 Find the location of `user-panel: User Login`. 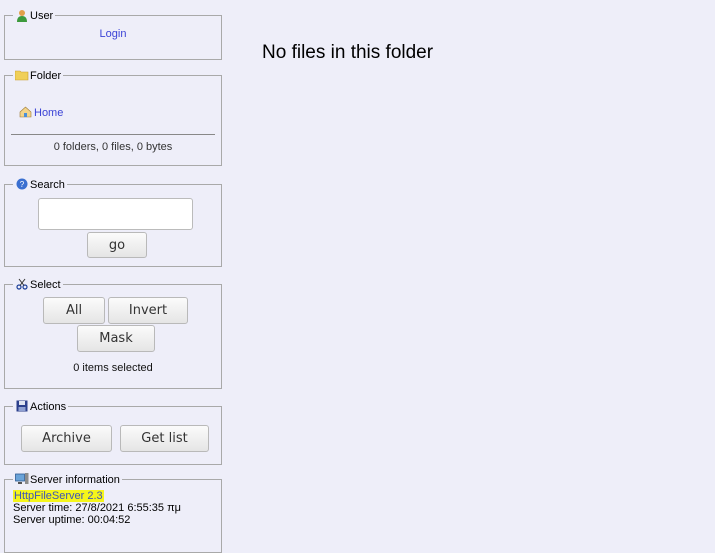

user-panel: User Login is located at coordinates (113, 34).